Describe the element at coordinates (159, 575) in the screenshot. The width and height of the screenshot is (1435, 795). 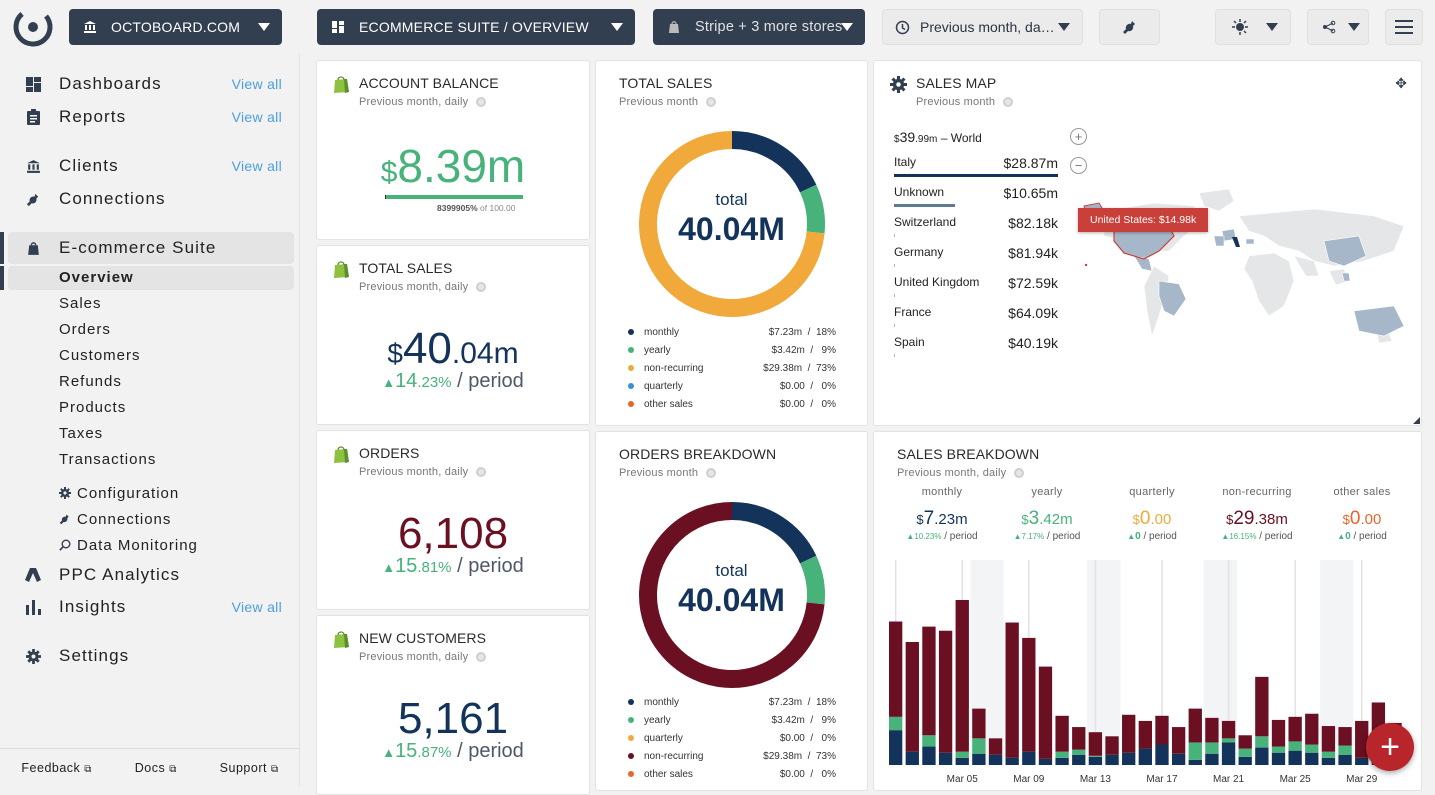
I see `sidebar-item-ppc-analytics: PPC Analytics` at that location.